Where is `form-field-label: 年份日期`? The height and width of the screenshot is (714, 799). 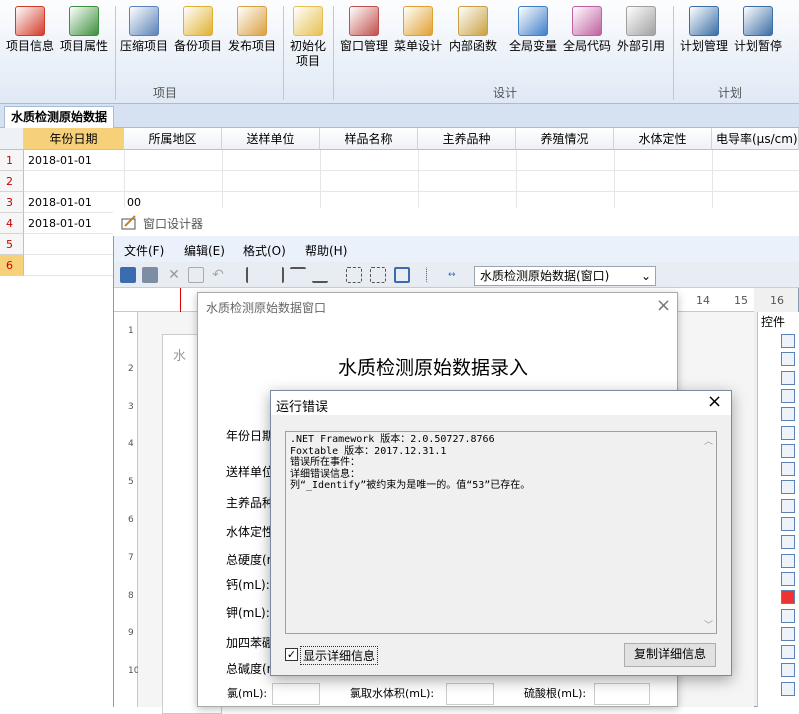
form-field-label: 年份日期 is located at coordinates (250, 436).